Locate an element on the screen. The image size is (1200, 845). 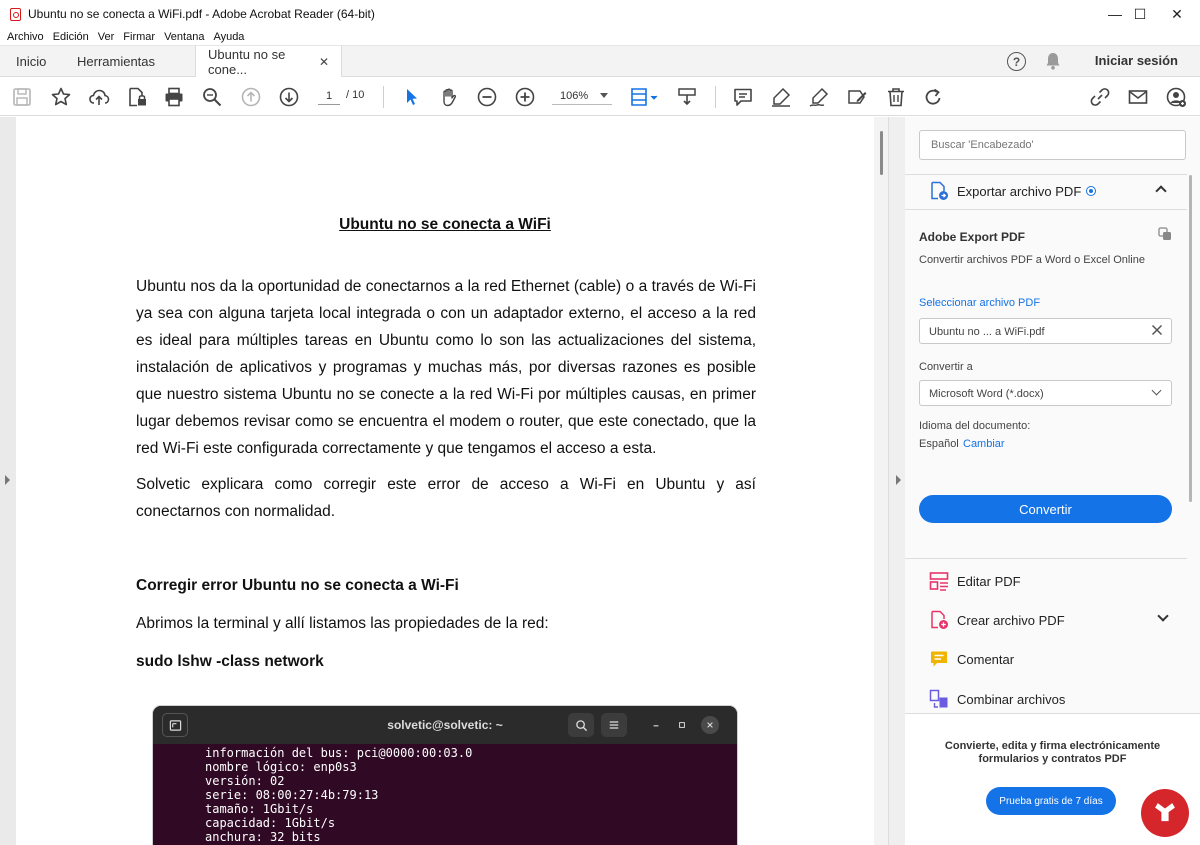
zoom-out-icon is located at coordinates (487, 97).